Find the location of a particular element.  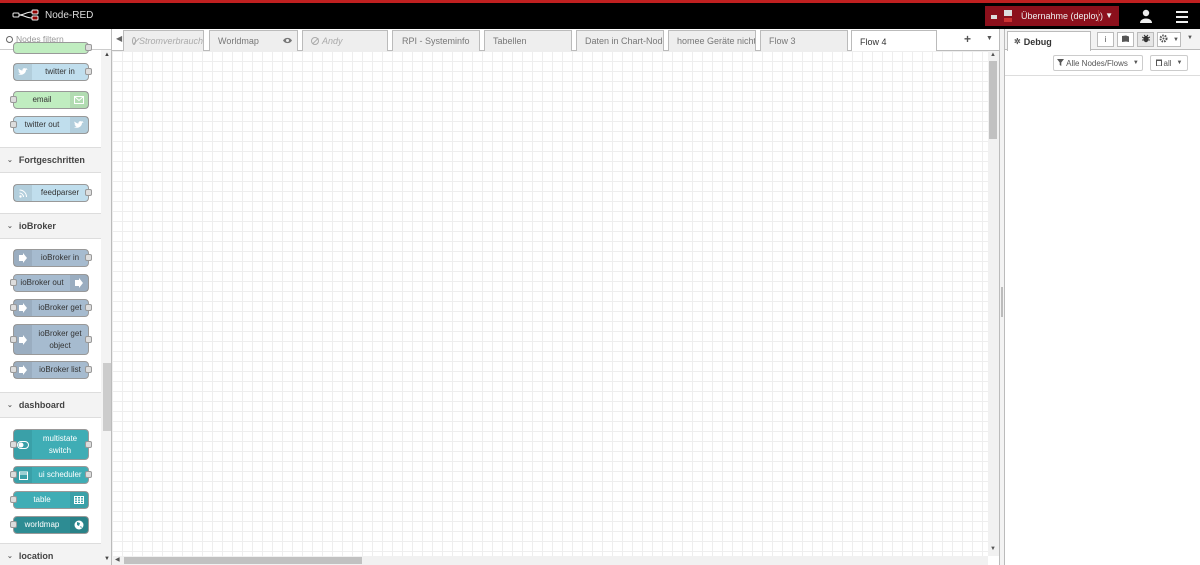

palette-section-social: twitter in email twitter out is located at coordinates (50, 94).